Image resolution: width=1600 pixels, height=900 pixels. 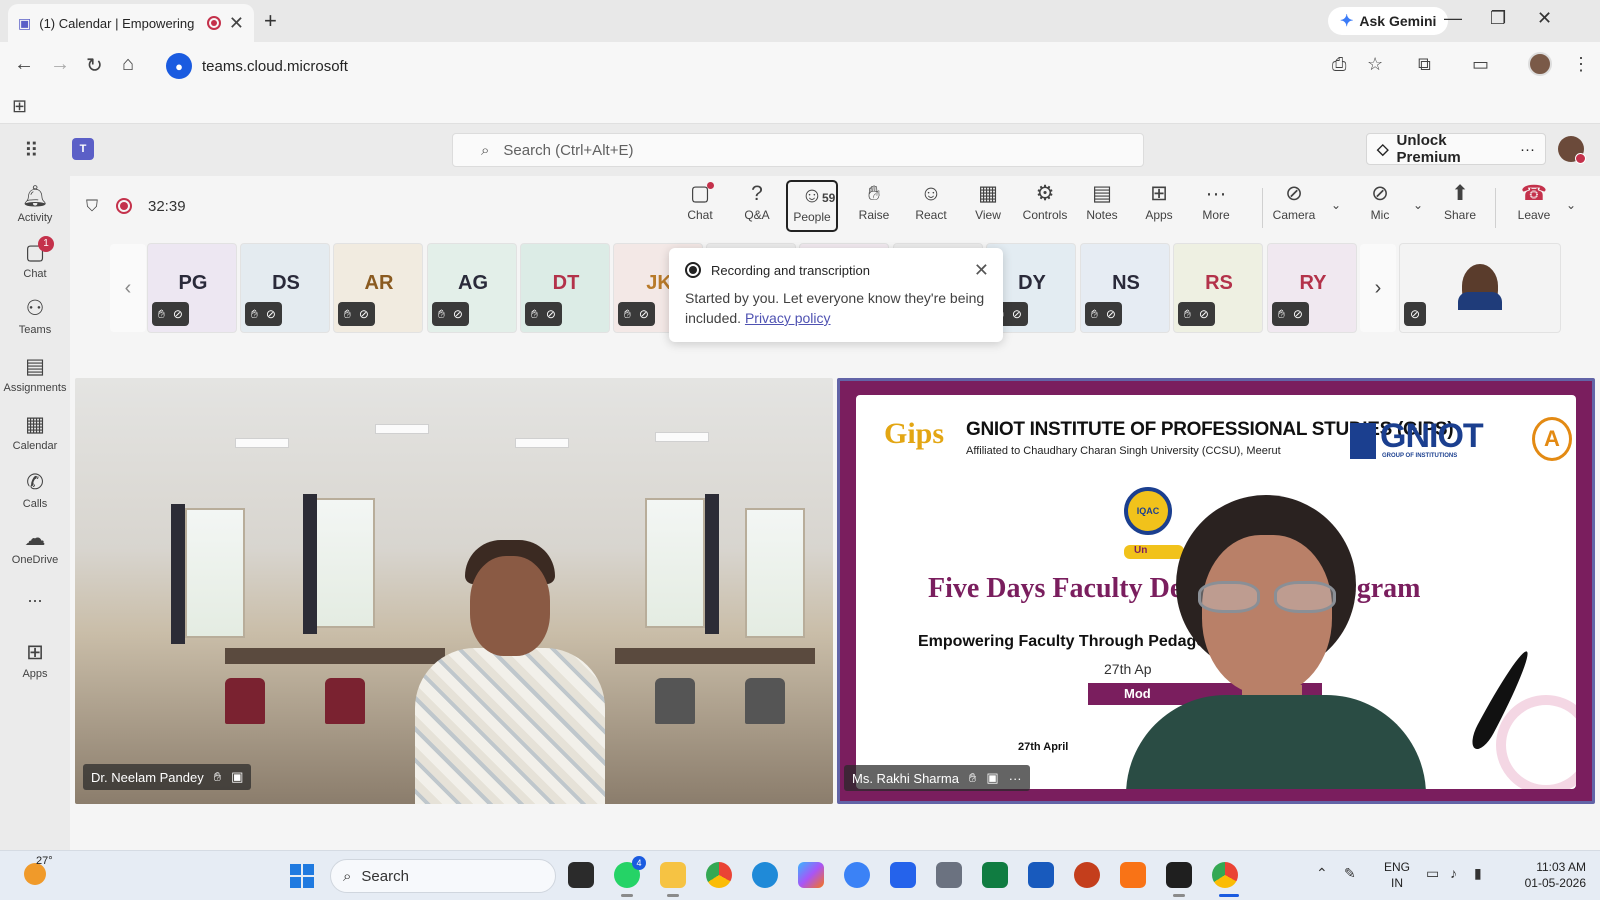 I want to click on rail-item-calendar: ▦ Calendar, so click(x=35, y=432).